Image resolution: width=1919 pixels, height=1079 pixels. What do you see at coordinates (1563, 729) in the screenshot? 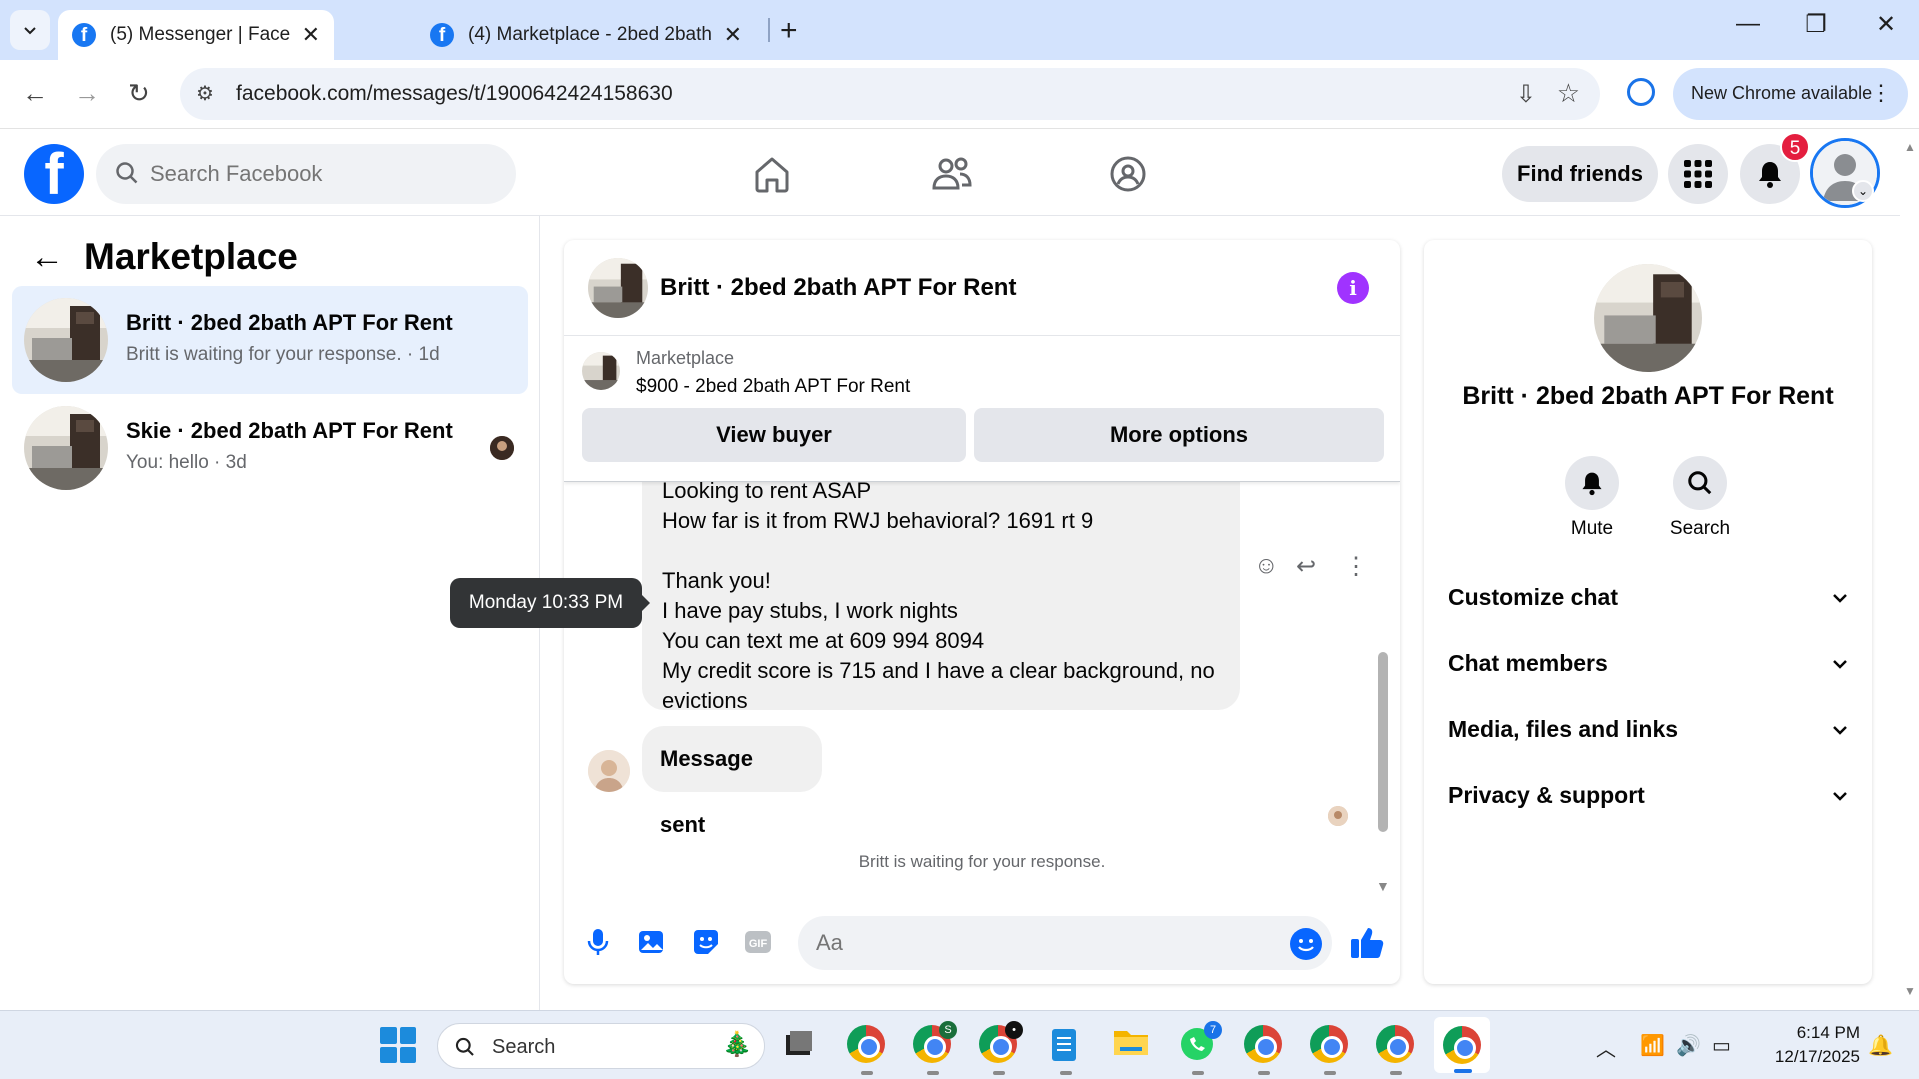
I see `section-label: Media, files and links` at bounding box center [1563, 729].